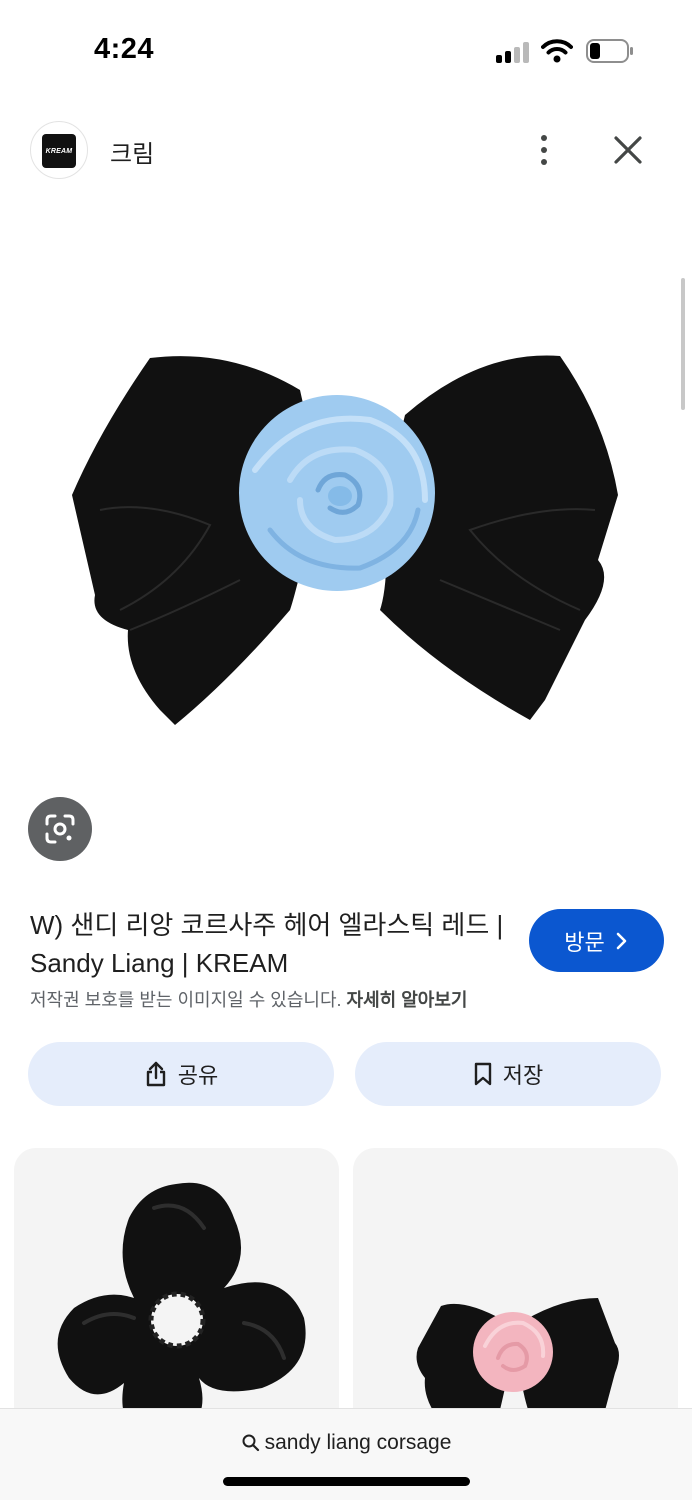 The height and width of the screenshot is (1500, 692). I want to click on search-query: sandy liang corsage, so click(346, 1443).